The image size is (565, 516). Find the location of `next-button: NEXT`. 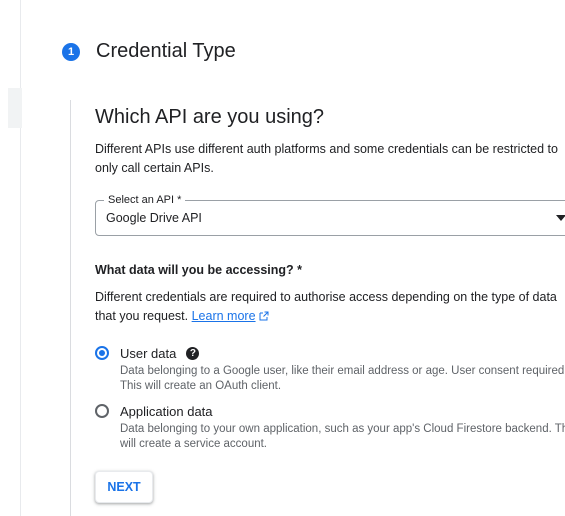

next-button: NEXT is located at coordinates (124, 487).